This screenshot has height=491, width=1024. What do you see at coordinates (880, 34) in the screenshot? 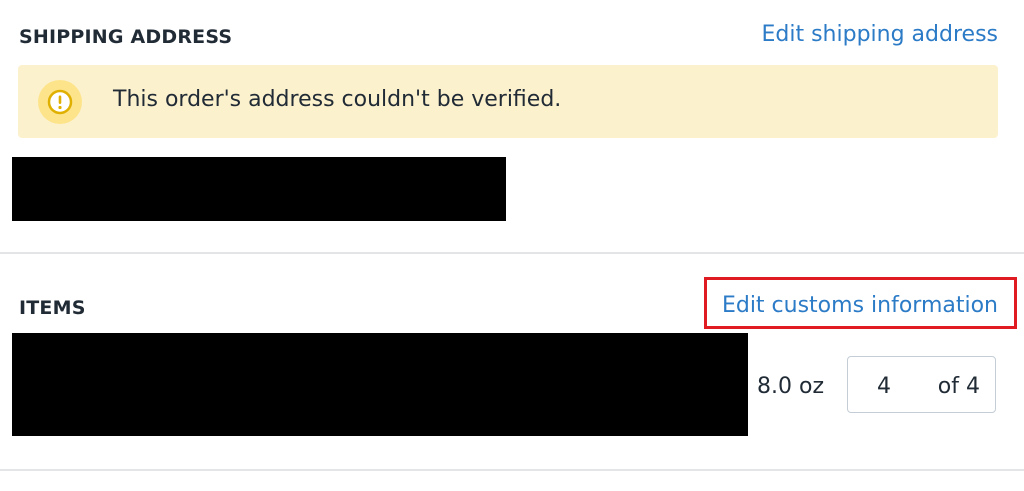
I see `edit-shipping-address-link: Edit shipping address` at bounding box center [880, 34].